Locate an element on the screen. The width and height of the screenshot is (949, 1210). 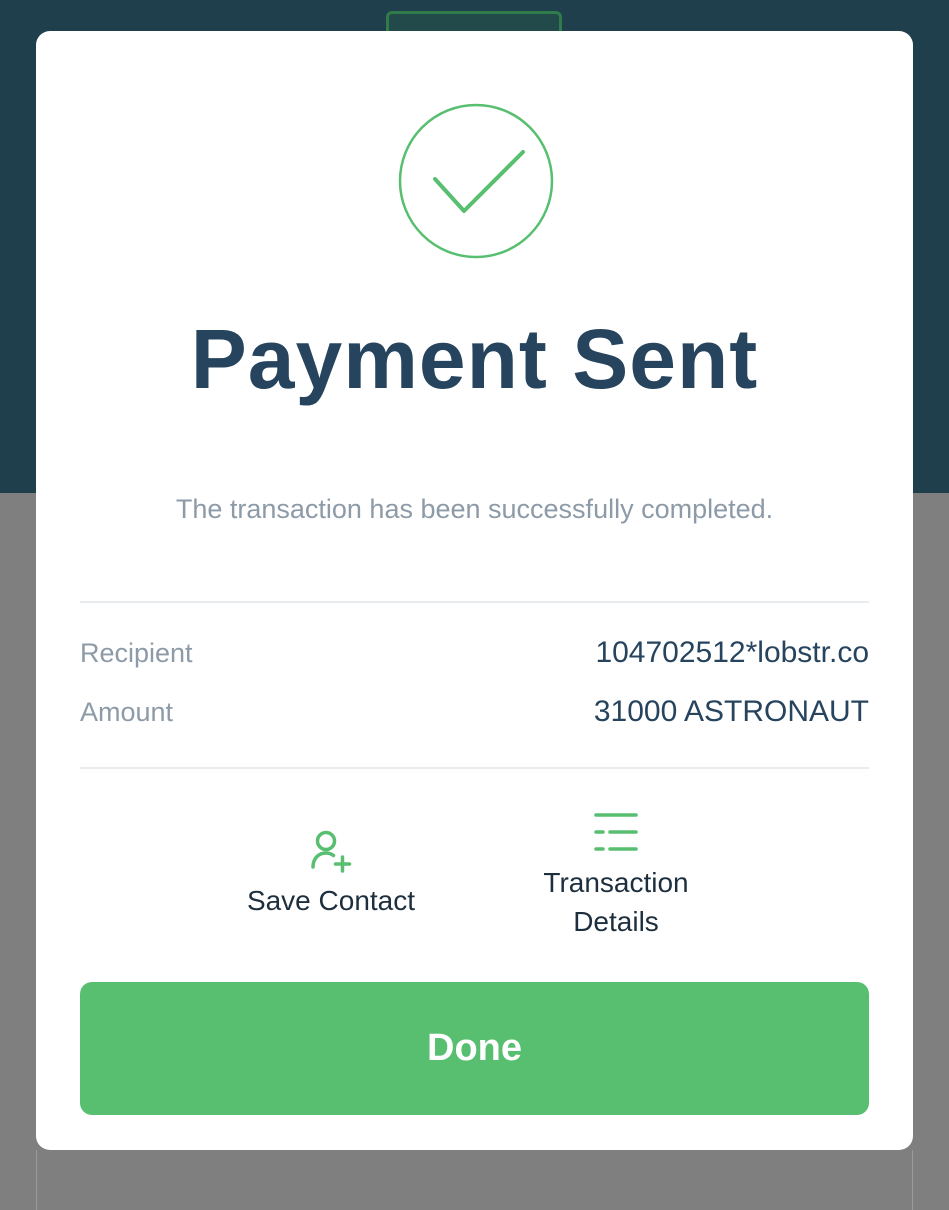
divider-top is located at coordinates (474, 602).